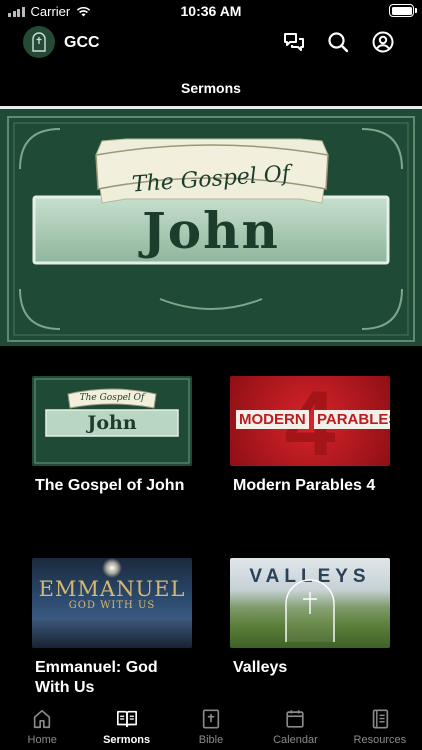  Describe the element at coordinates (96, 677) in the screenshot. I see `sermon-title: Emmanuel: God With Us` at that location.